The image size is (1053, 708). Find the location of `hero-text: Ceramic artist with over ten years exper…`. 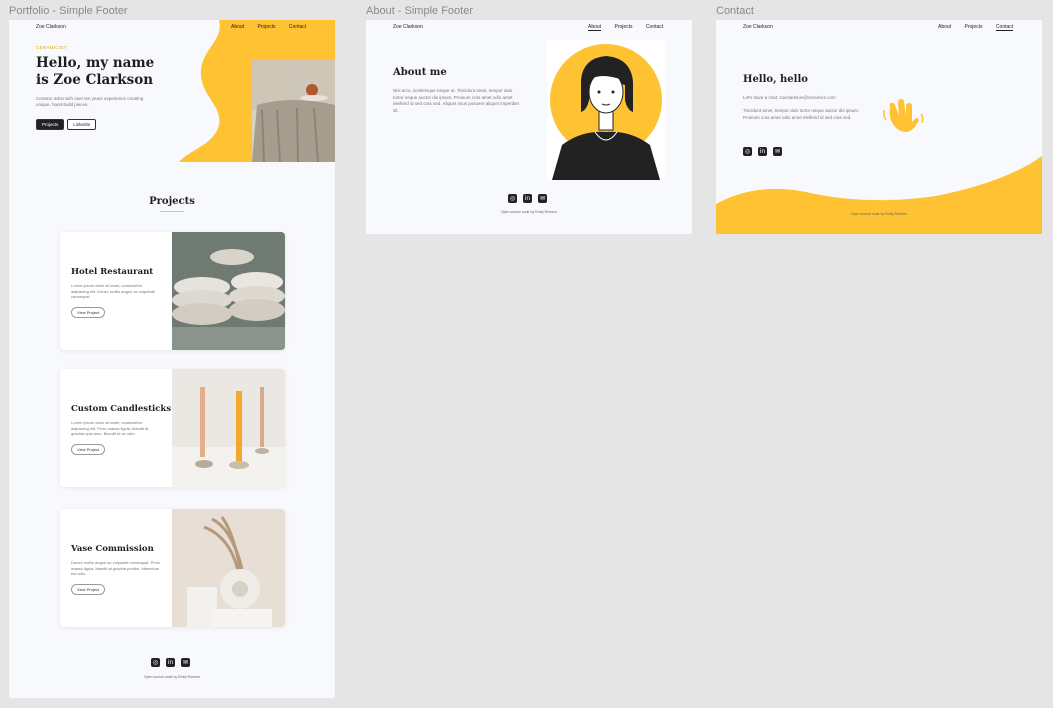

hero-text: Ceramic artist with over ten years exper… is located at coordinates (90, 101).